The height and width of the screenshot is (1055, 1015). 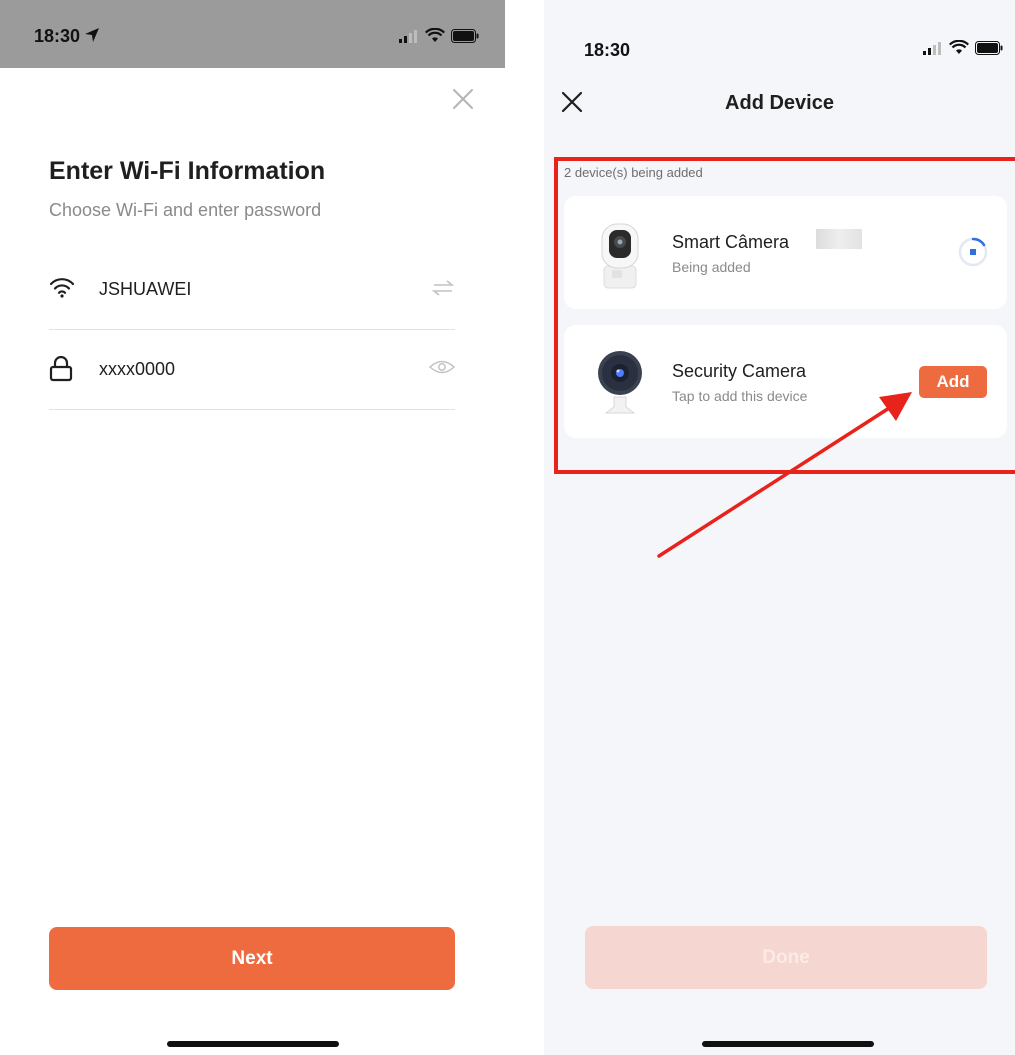 I want to click on location-arrow-icon, so click(x=92, y=35).